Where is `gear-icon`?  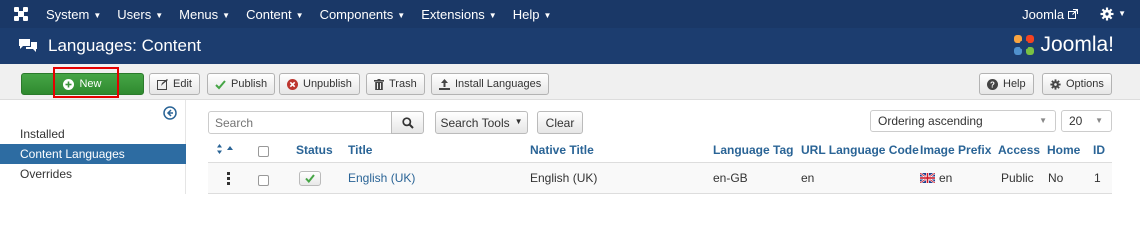 gear-icon is located at coordinates (1055, 84).